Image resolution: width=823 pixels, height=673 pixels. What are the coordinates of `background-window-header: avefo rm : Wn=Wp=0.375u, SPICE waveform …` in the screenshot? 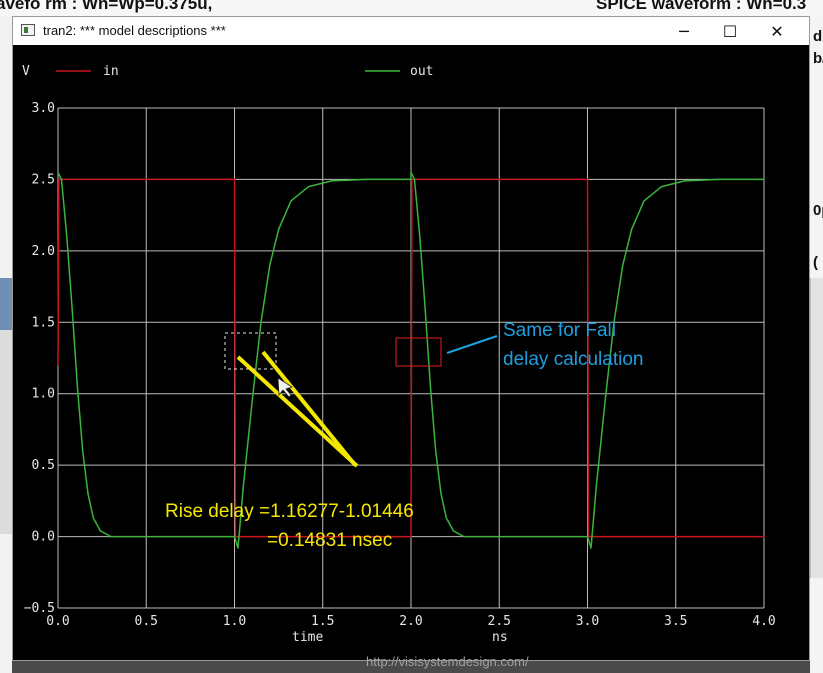 It's located at (411, 8).